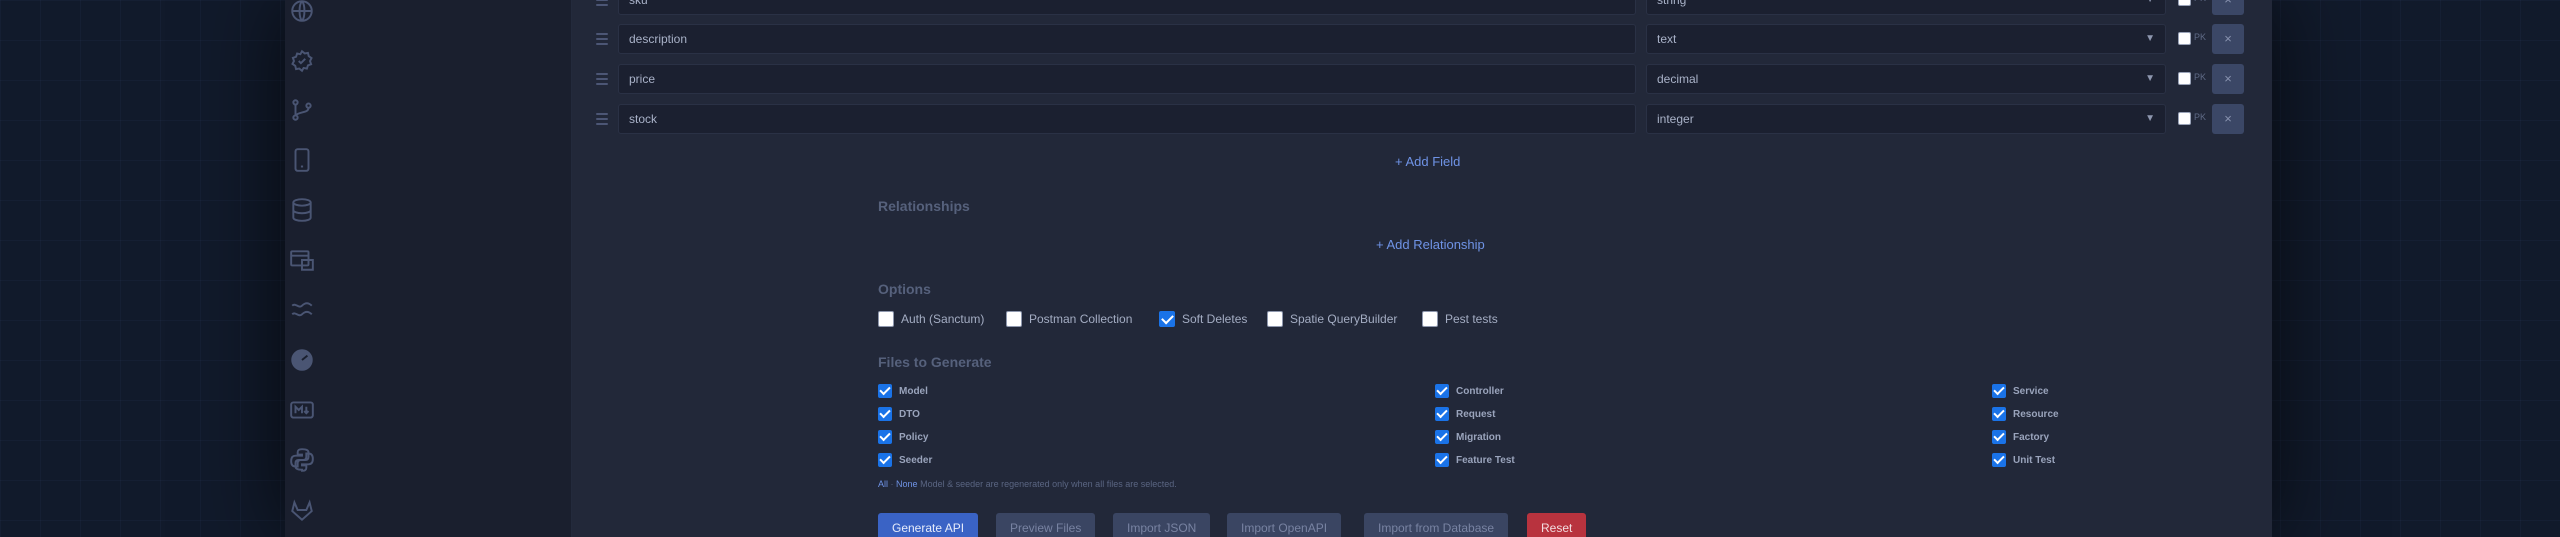 Image resolution: width=2560 pixels, height=537 pixels. I want to click on option-label: Postman Collection, so click(1081, 319).